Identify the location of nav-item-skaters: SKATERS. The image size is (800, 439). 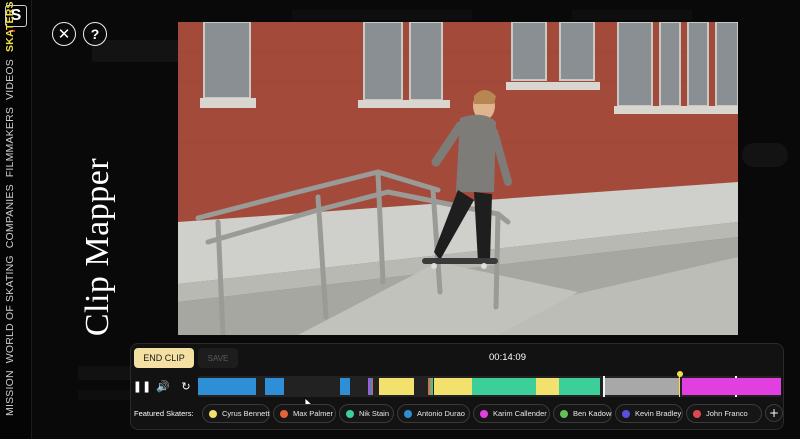
(10, 26).